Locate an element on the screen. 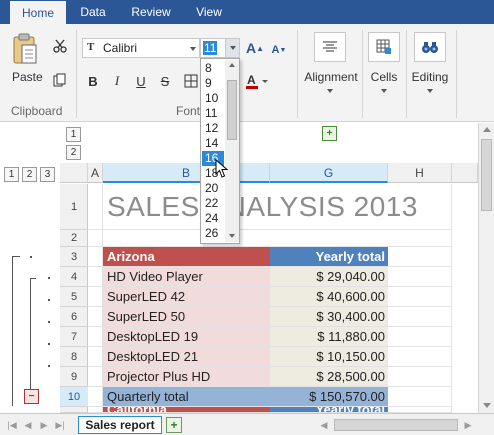  row-header: 2 is located at coordinates (74, 238).